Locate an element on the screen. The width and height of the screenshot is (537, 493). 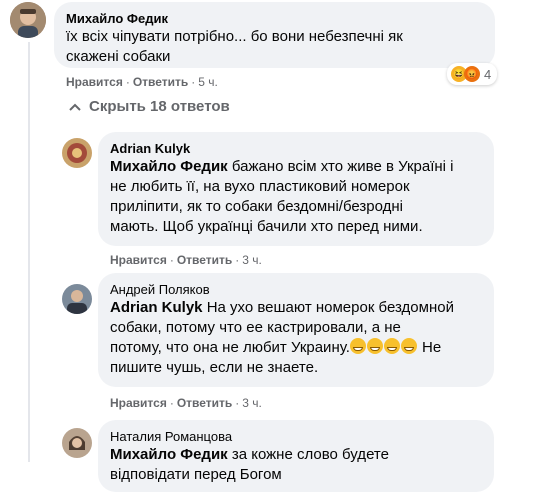
comment-text: бажано всім хто живе в Україні і is located at coordinates (340, 166).